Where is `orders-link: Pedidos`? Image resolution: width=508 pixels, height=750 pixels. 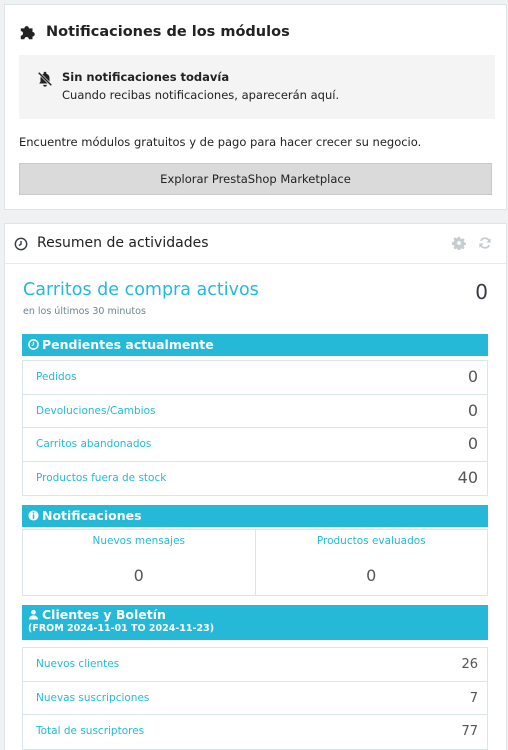 orders-link: Pedidos is located at coordinates (56, 377).